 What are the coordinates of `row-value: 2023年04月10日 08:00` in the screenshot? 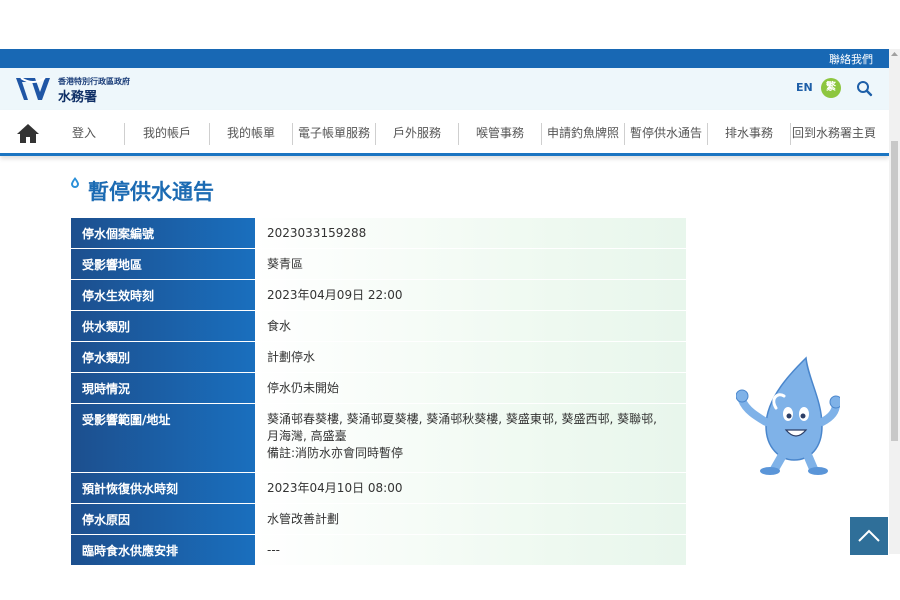 It's located at (470, 488).